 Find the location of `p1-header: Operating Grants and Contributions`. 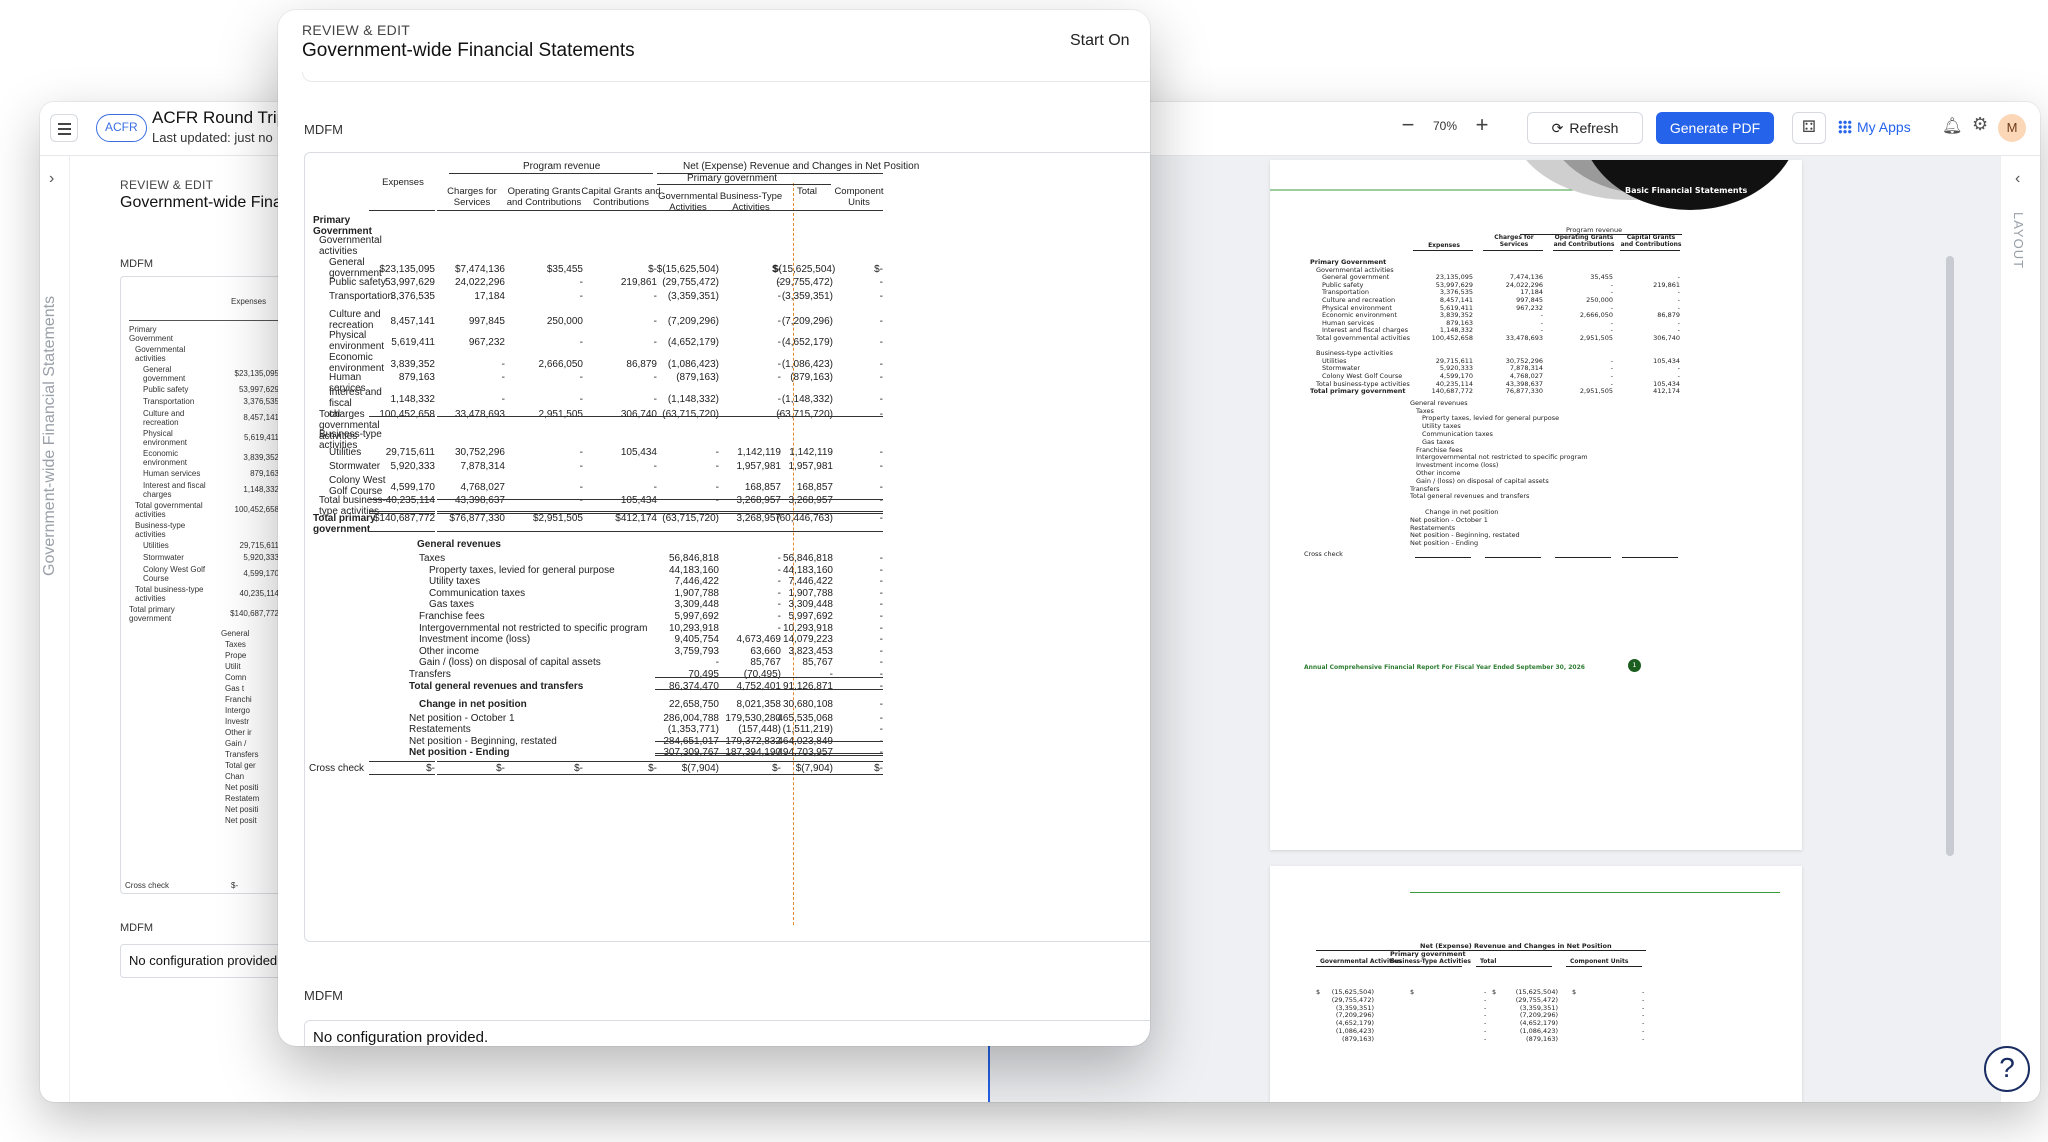

p1-header: Operating Grants and Contributions is located at coordinates (1584, 241).